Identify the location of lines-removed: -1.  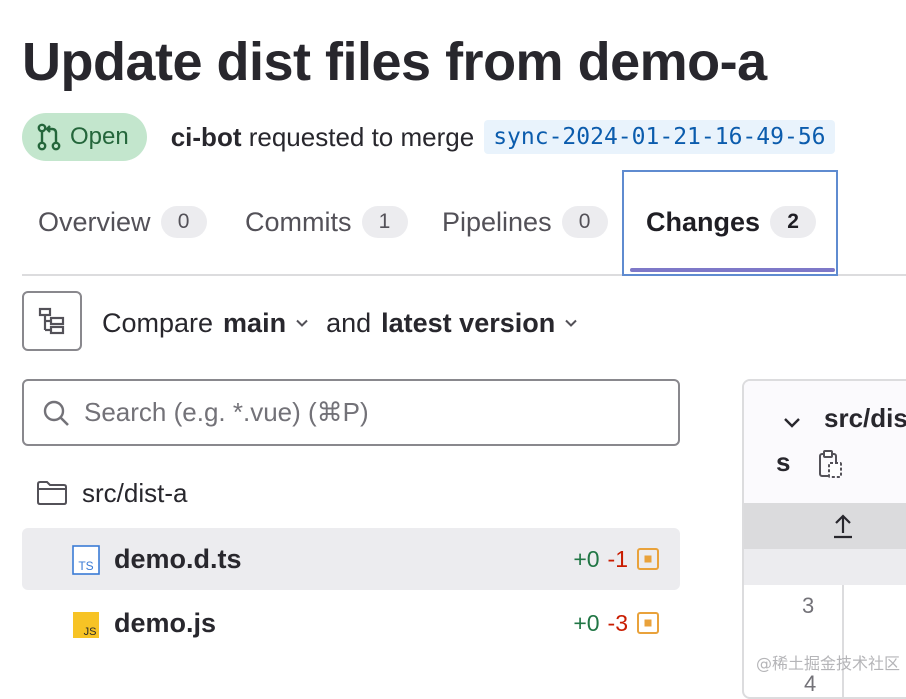
(617, 558).